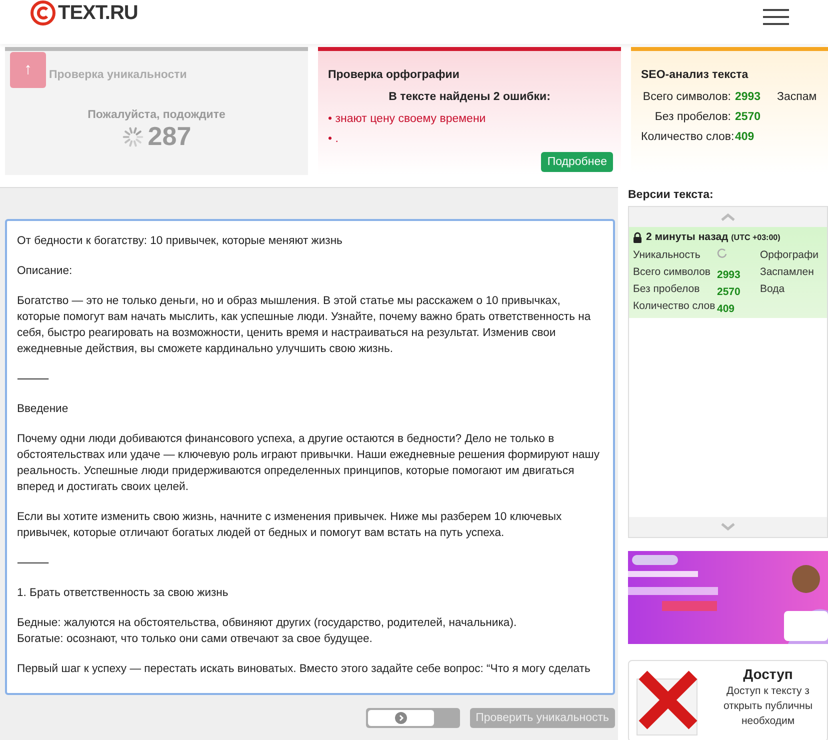  Describe the element at coordinates (43, 13) in the screenshot. I see `copyright-logo-icon` at that location.